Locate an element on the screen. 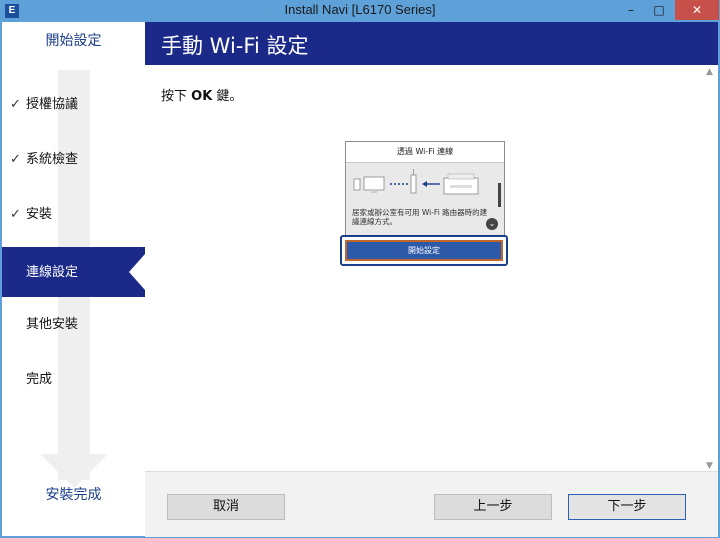 This screenshot has height=538, width=720. sidebar-complete-label: 安裝完成 is located at coordinates (73, 495).